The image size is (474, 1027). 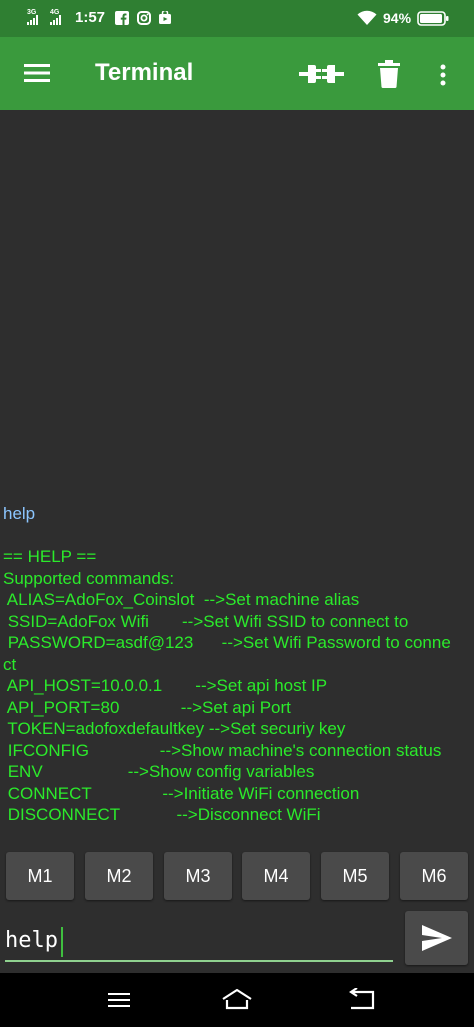 I want to click on terminal-output-line: DISCONNECT -->Disconnect WiFi, so click(x=162, y=814).